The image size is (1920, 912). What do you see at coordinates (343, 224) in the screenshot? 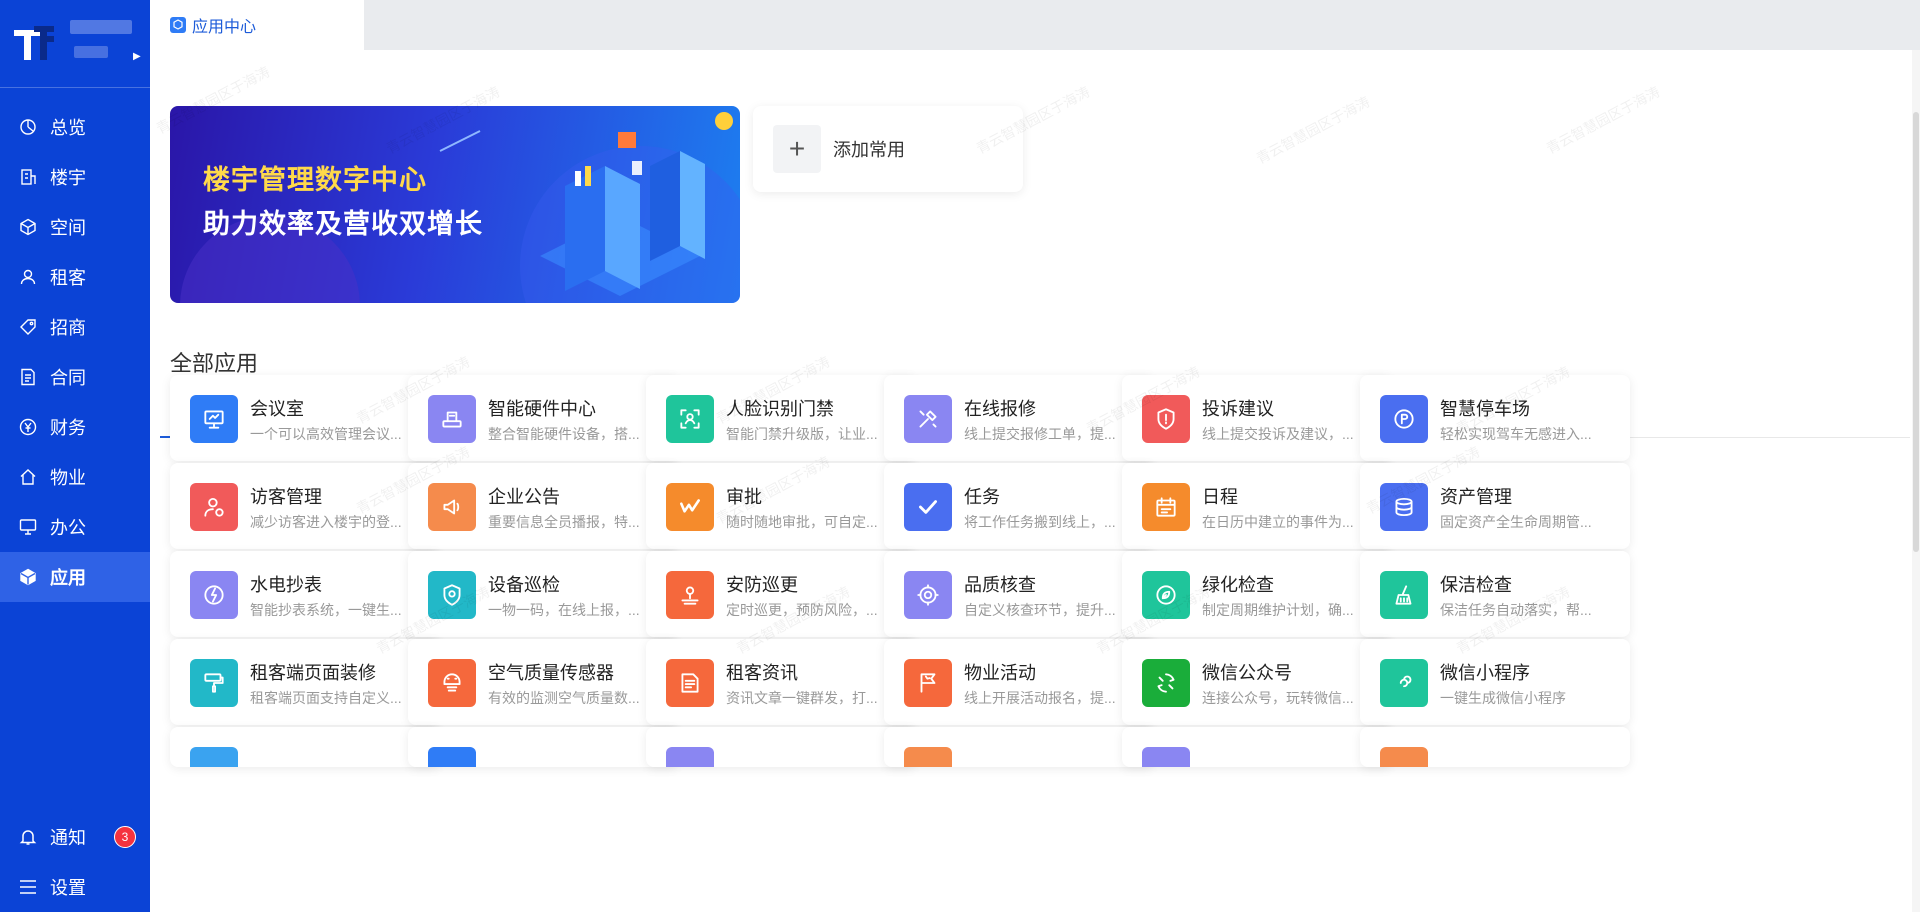
I see `banner-subheadline: 助力效率及营收双增长` at bounding box center [343, 224].